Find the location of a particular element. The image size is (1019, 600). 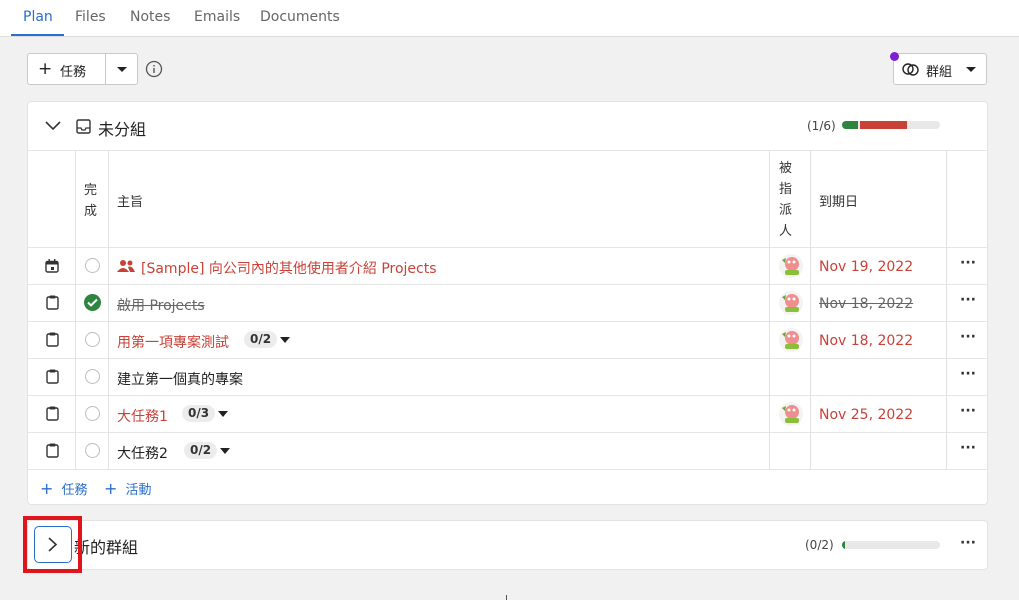

add-activity-link: + 活動 is located at coordinates (128, 488).